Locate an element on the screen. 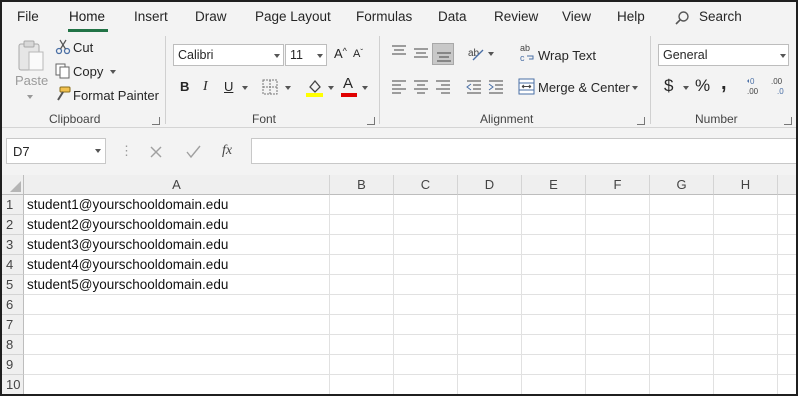 This screenshot has width=798, height=396. cell-g10 is located at coordinates (682, 384).